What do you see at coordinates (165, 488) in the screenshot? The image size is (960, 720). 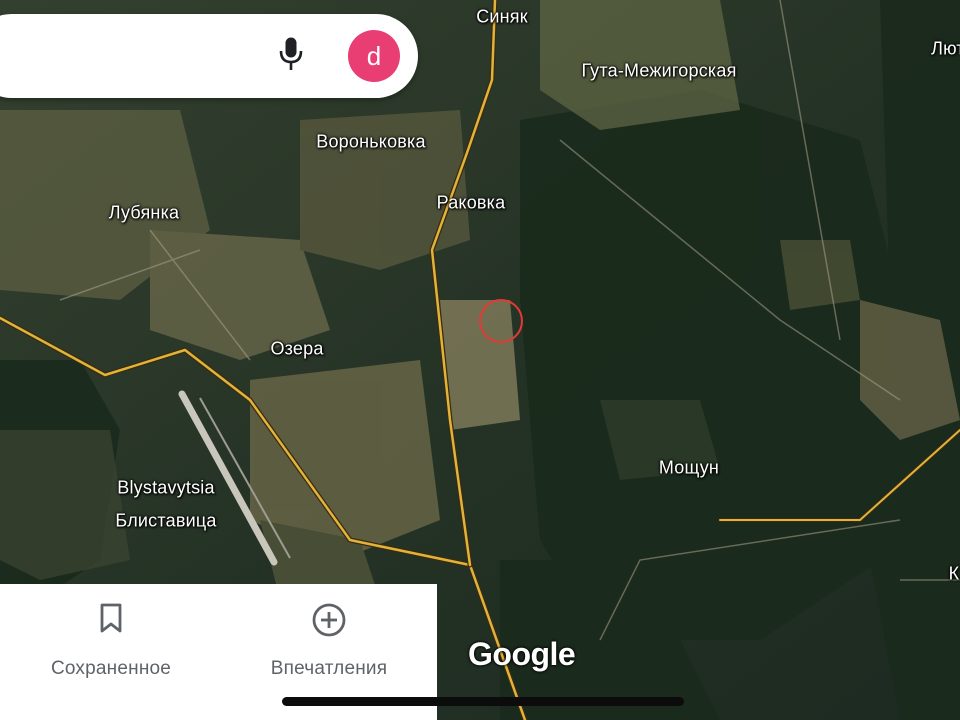 I see `place-label-blystavytsia: Blystavytsia` at bounding box center [165, 488].